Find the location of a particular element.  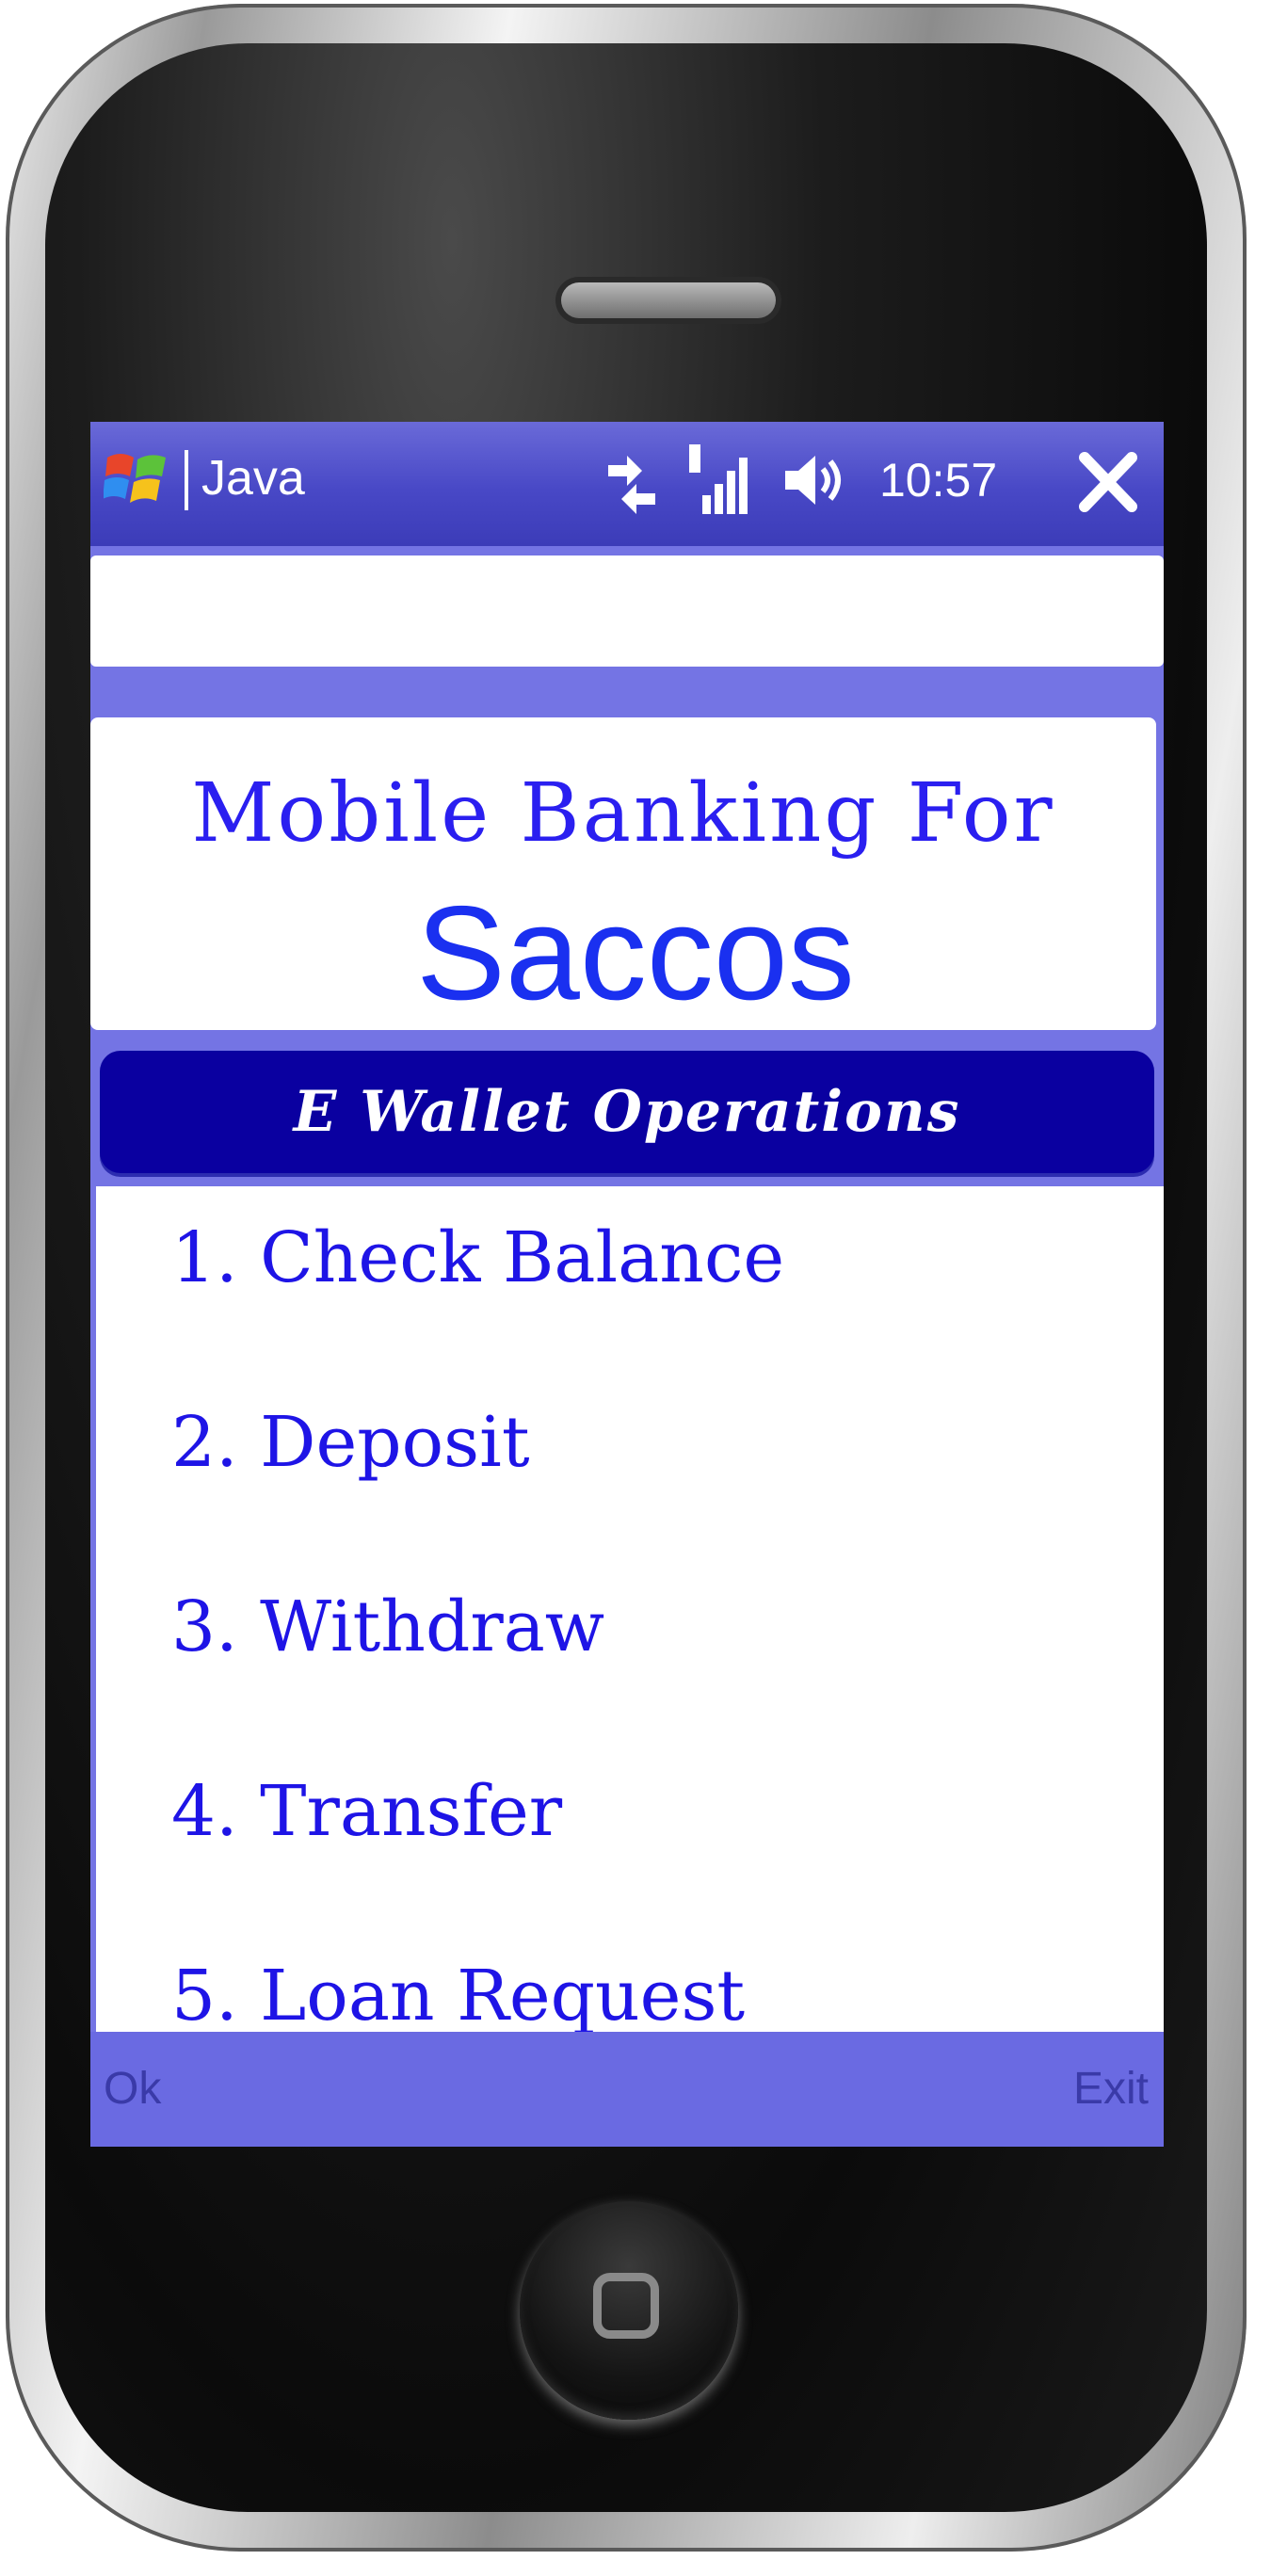

close-icon is located at coordinates (1108, 482).